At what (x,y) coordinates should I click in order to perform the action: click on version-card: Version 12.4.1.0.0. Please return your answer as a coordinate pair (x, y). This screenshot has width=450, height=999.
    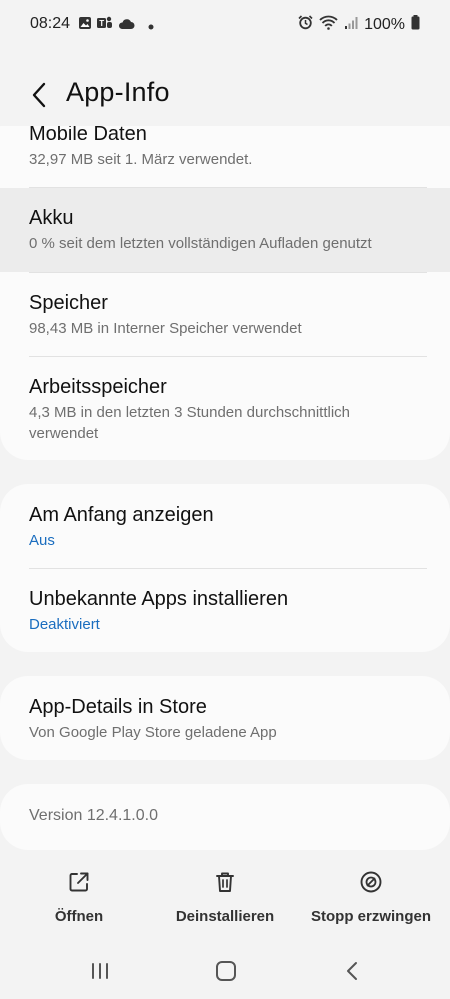
    Looking at the image, I should click on (225, 817).